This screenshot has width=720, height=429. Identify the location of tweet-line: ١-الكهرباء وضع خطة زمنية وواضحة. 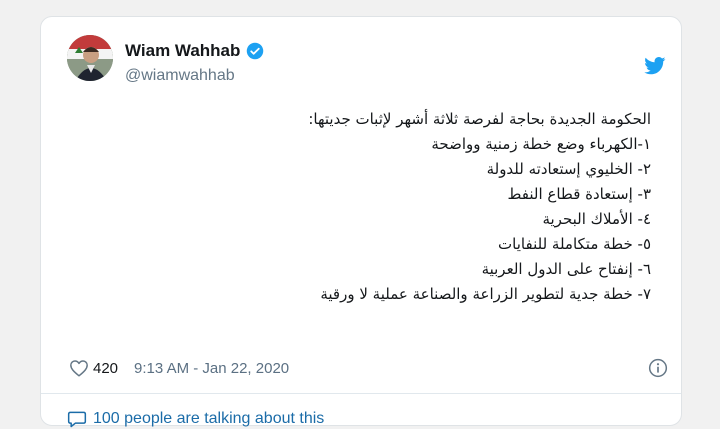
(541, 144).